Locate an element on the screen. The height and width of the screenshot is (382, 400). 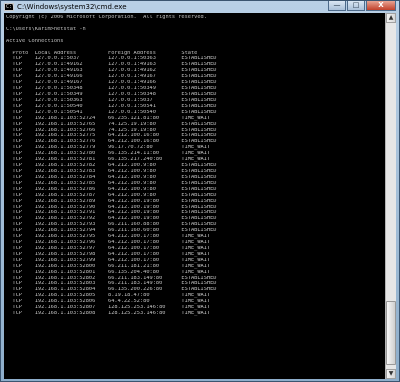
scroll-up-button: ▲ is located at coordinates (391, 18).